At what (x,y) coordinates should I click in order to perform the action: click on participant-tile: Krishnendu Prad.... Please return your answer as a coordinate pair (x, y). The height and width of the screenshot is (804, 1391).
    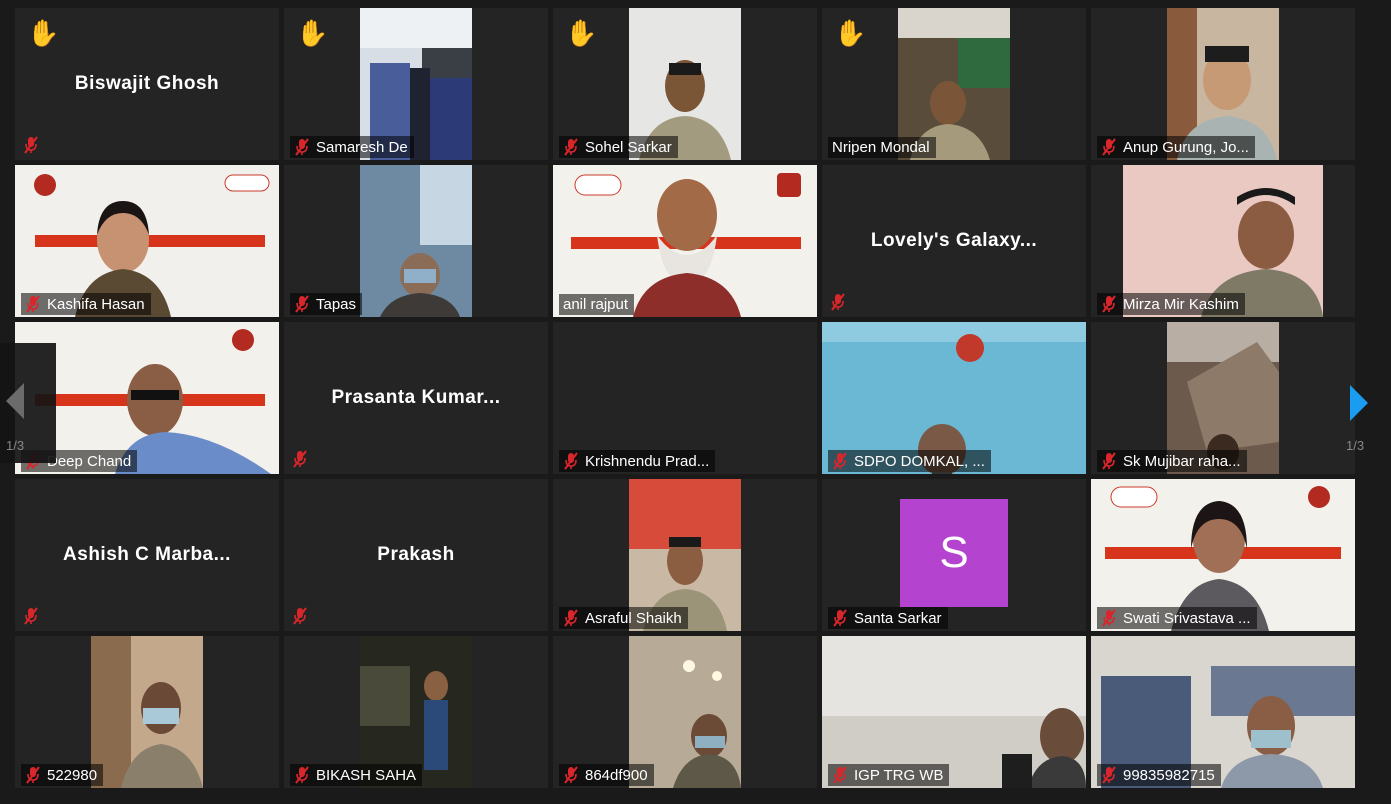
    Looking at the image, I should click on (685, 398).